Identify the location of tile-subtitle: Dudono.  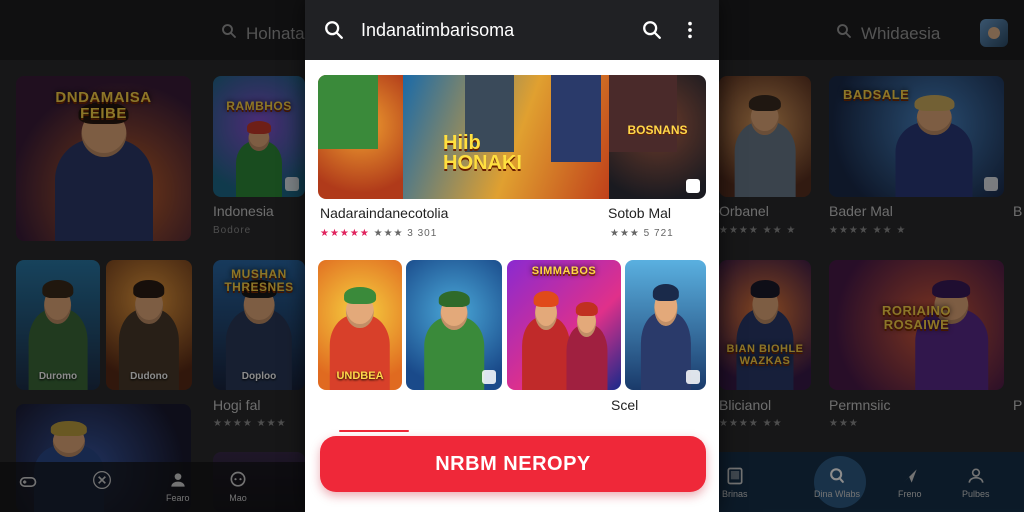
(149, 376).